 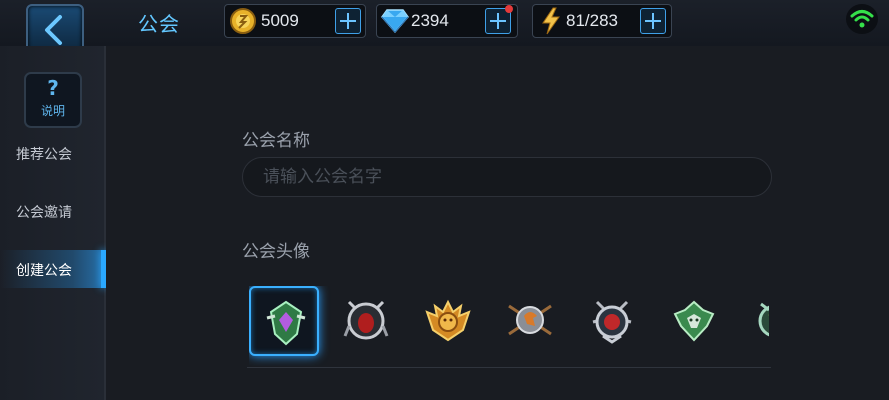 What do you see at coordinates (44, 213) in the screenshot?
I see `sidebar-item-label: 公会邀请` at bounding box center [44, 213].